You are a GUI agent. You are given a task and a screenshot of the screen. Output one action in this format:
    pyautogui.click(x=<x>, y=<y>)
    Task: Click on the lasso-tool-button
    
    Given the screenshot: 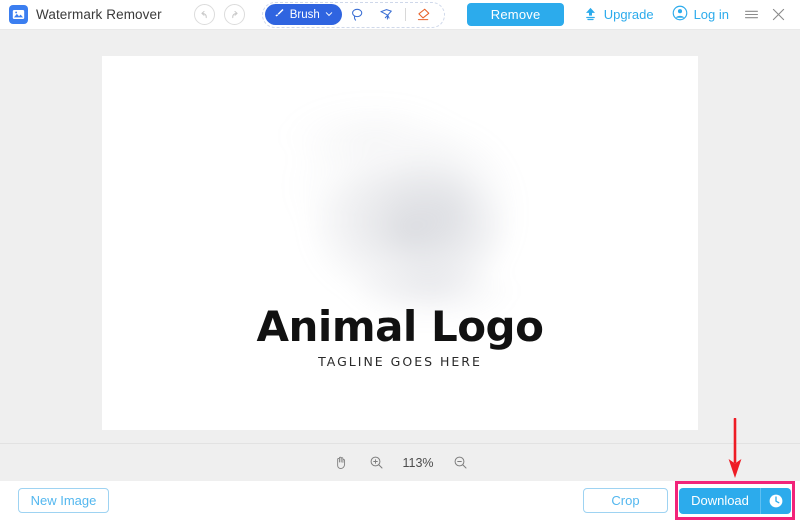 What is the action you would take?
    pyautogui.click(x=358, y=15)
    